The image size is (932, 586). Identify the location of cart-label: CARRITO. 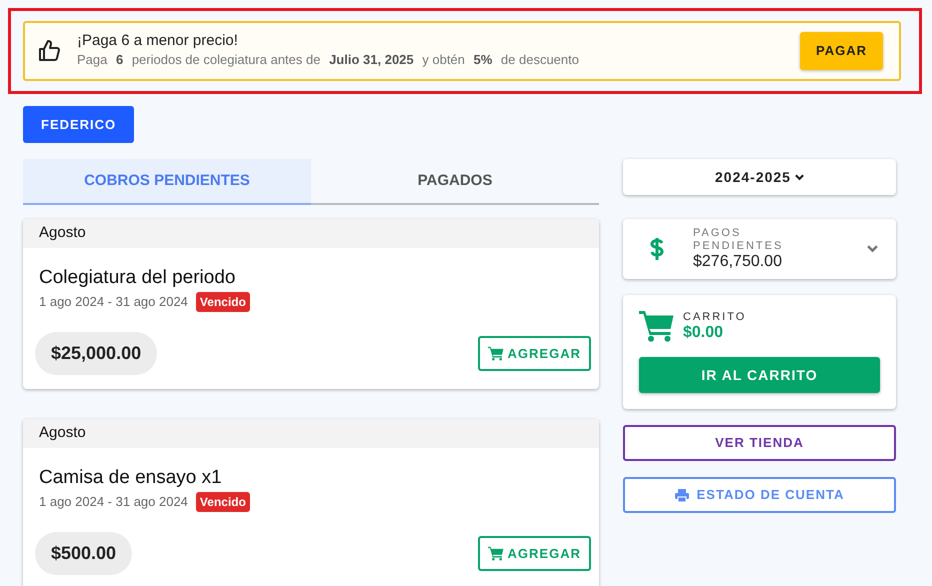
(714, 317).